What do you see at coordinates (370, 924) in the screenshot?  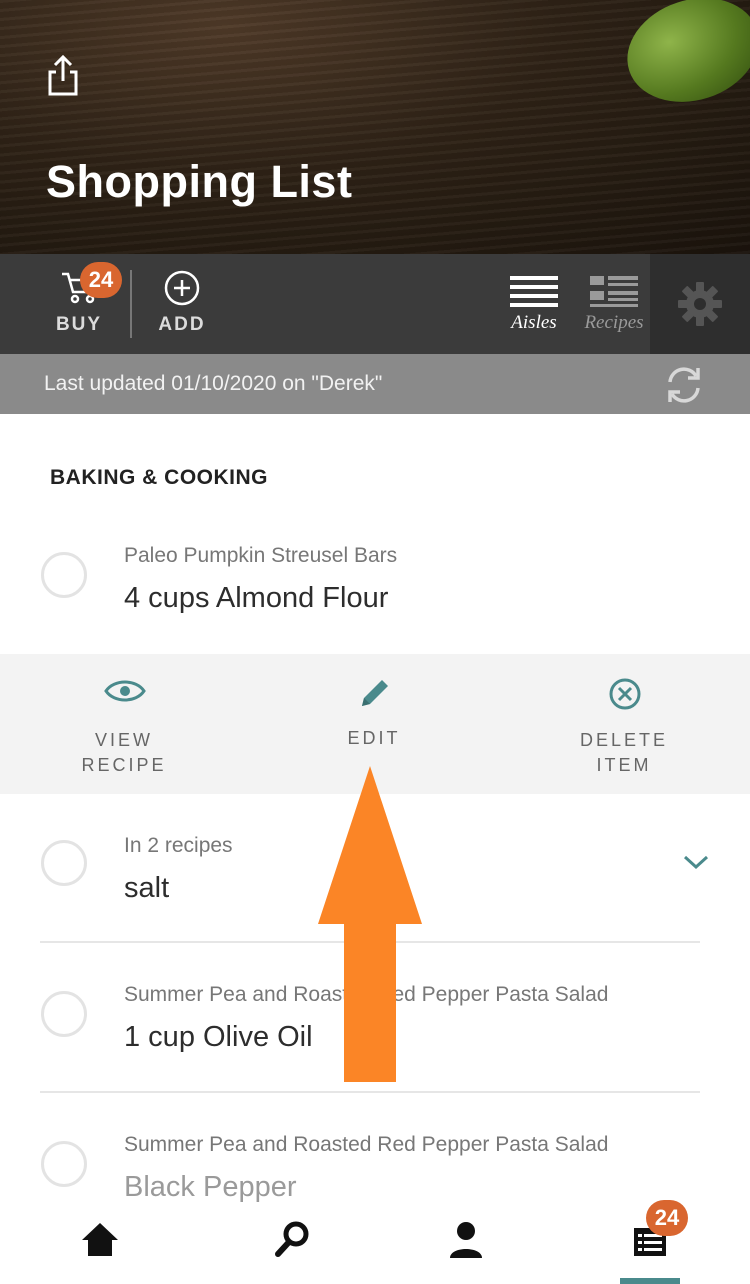 I see `annotation-arrow-icon` at bounding box center [370, 924].